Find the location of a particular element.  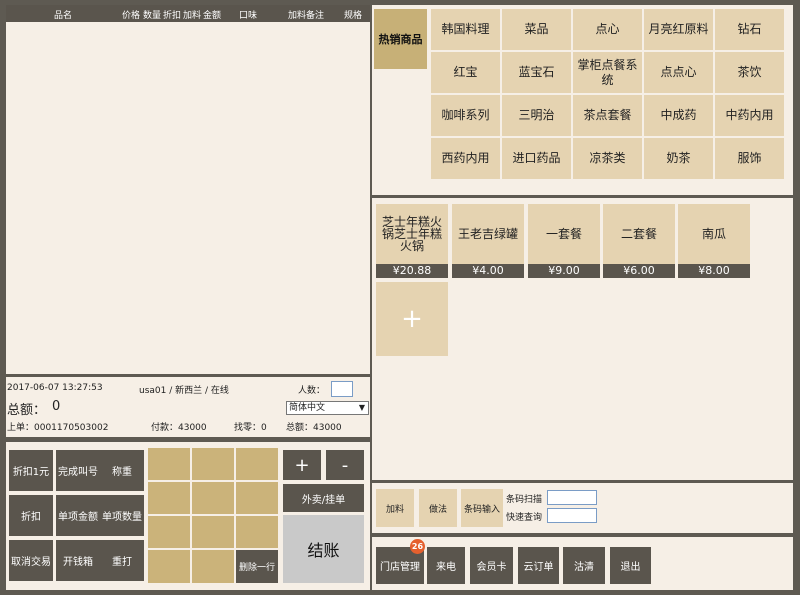

quick-search-input is located at coordinates (572, 515).